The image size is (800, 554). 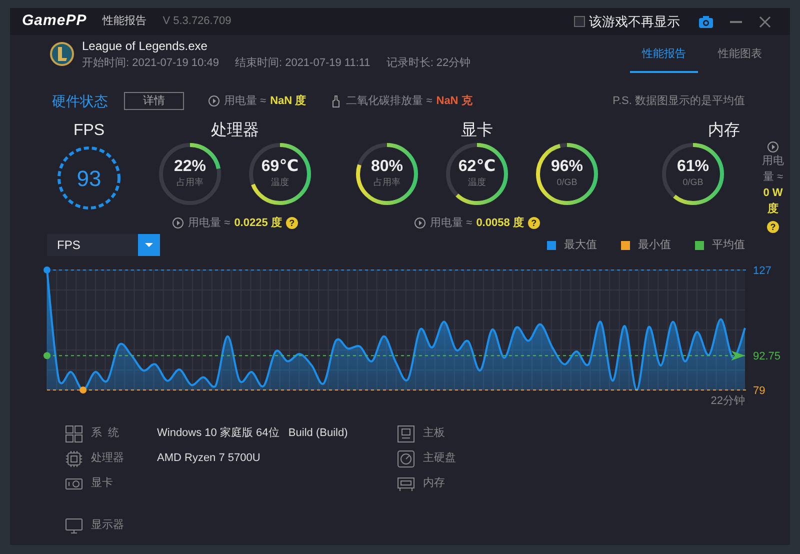 I want to click on gauge-value: 22%, so click(x=190, y=167).